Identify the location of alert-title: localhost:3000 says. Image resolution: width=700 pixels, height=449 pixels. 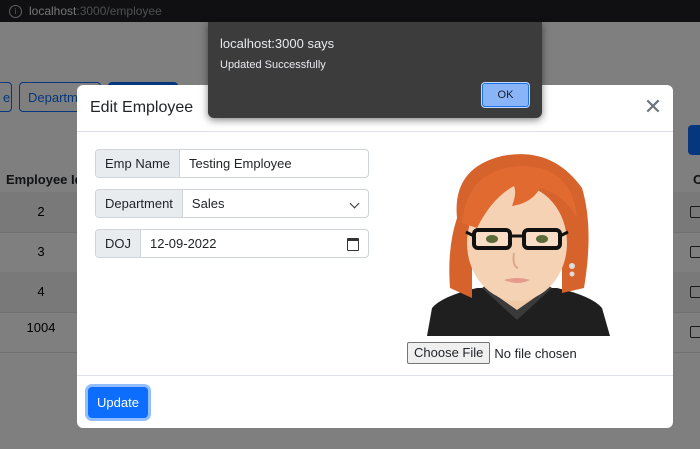
(277, 43).